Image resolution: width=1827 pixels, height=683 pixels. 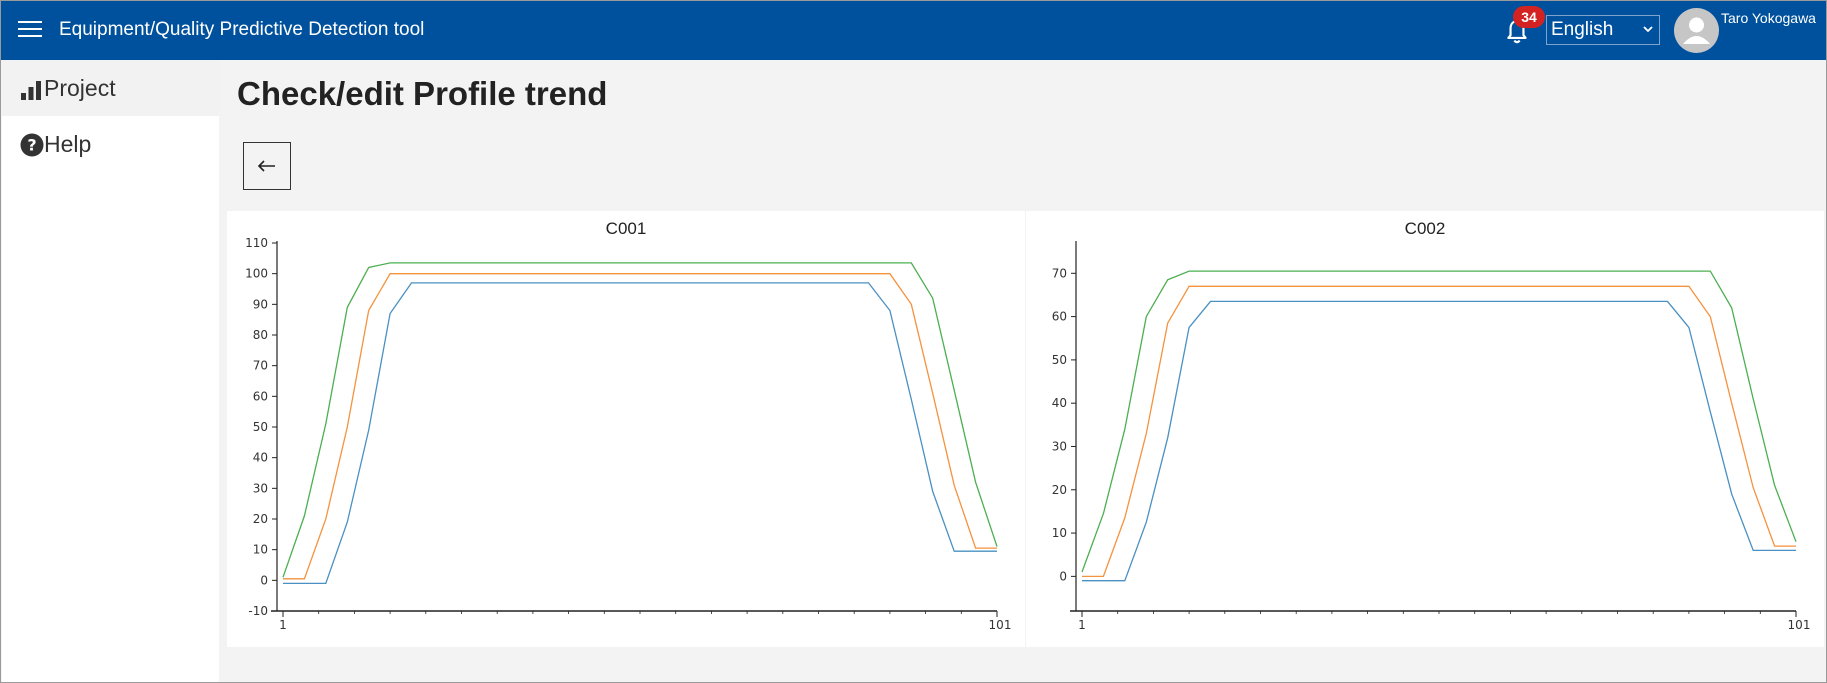 I want to click on y-tick-label: -10, so click(x=258, y=611).